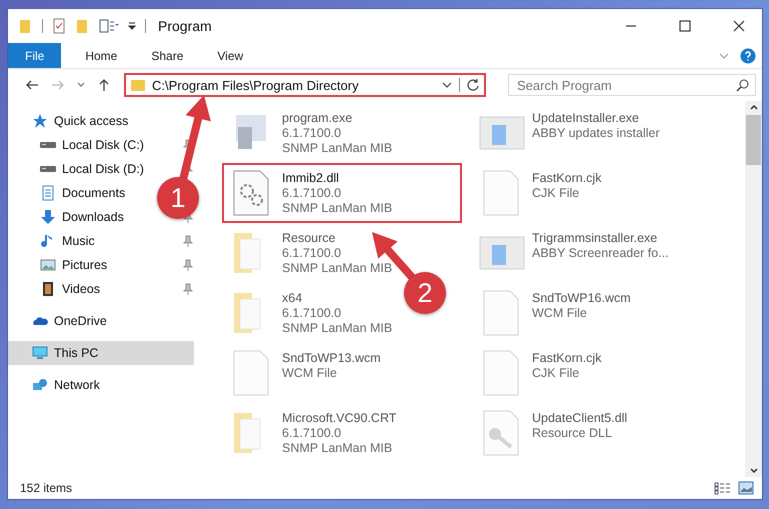 Image resolution: width=769 pixels, height=509 pixels. Describe the element at coordinates (59, 26) in the screenshot. I see `checklist-icon` at that location.